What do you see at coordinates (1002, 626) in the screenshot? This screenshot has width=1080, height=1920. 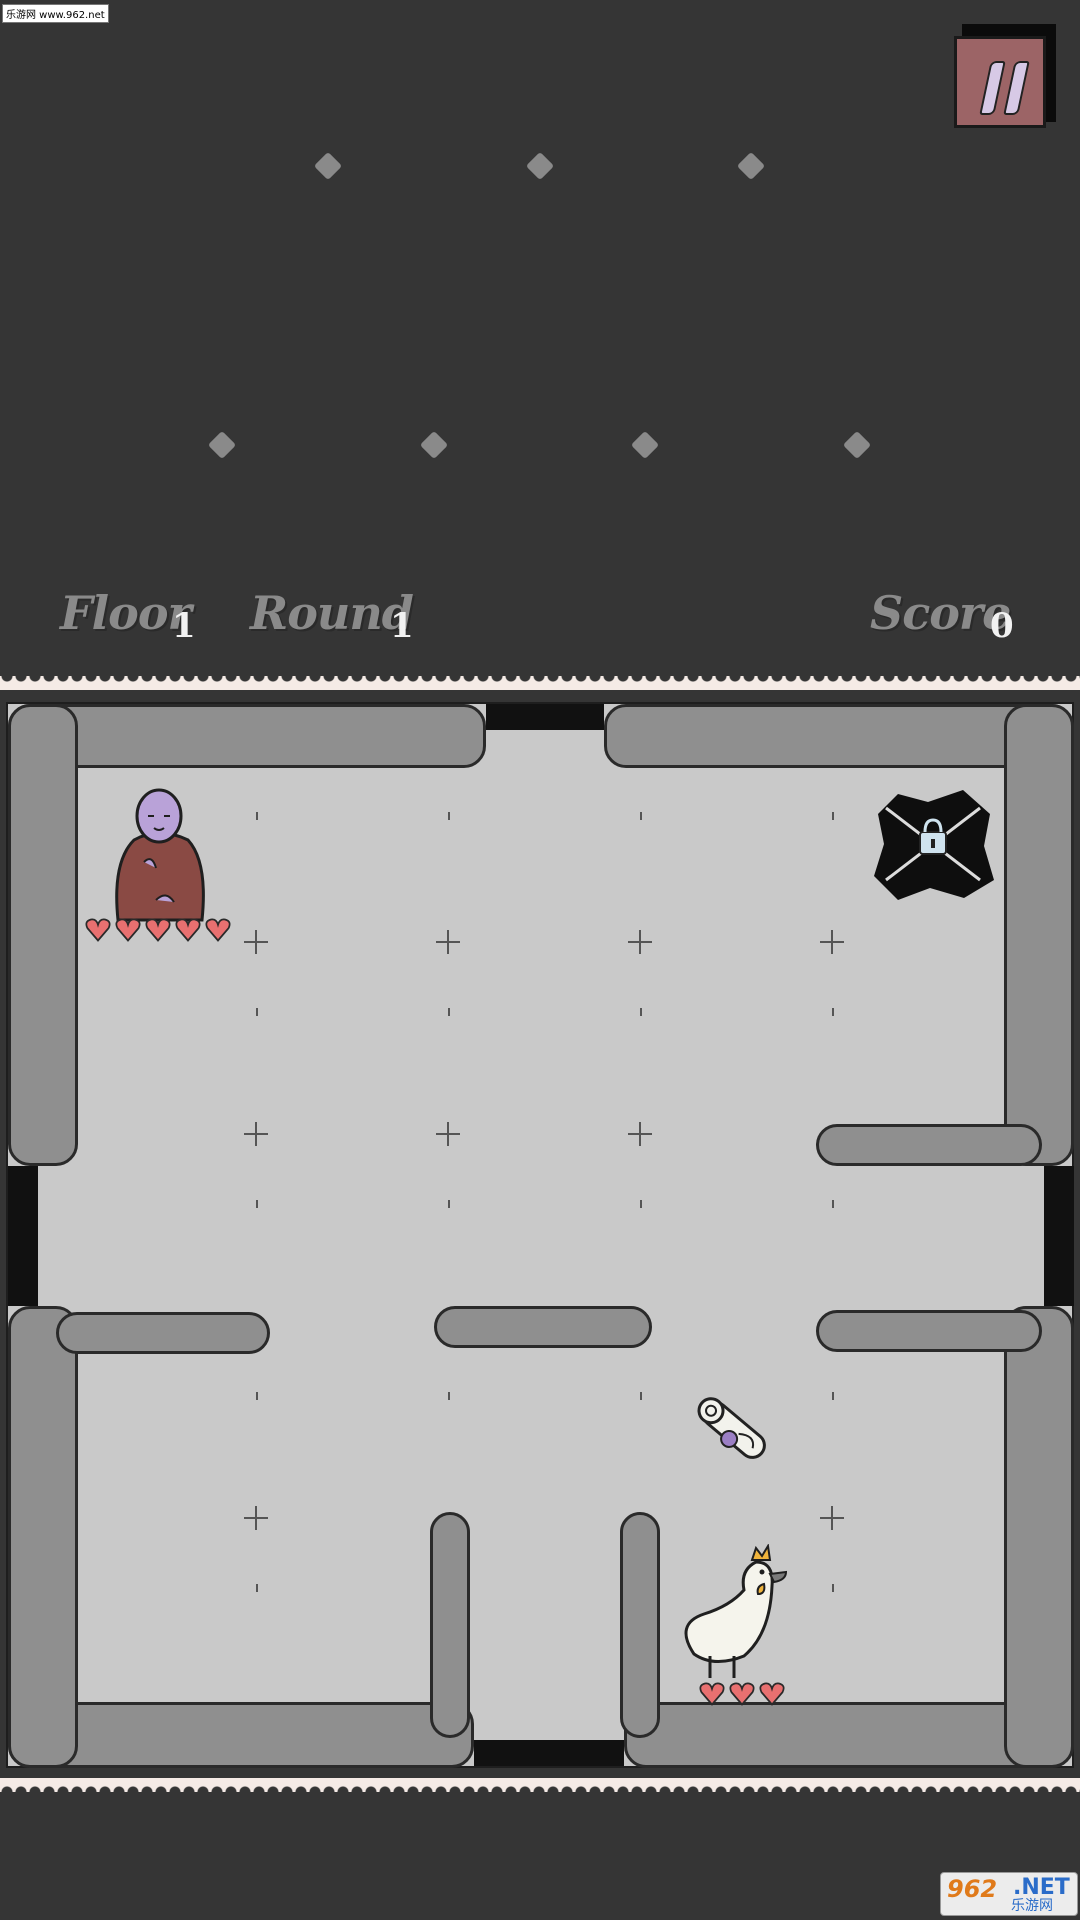 I see `score-value: 0` at bounding box center [1002, 626].